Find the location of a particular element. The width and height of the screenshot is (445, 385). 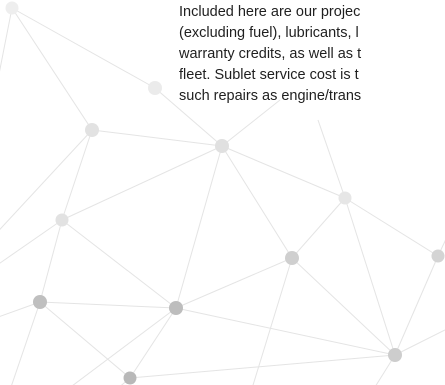

paragraph-line: warranty credits, as well as t is located at coordinates (270, 54).